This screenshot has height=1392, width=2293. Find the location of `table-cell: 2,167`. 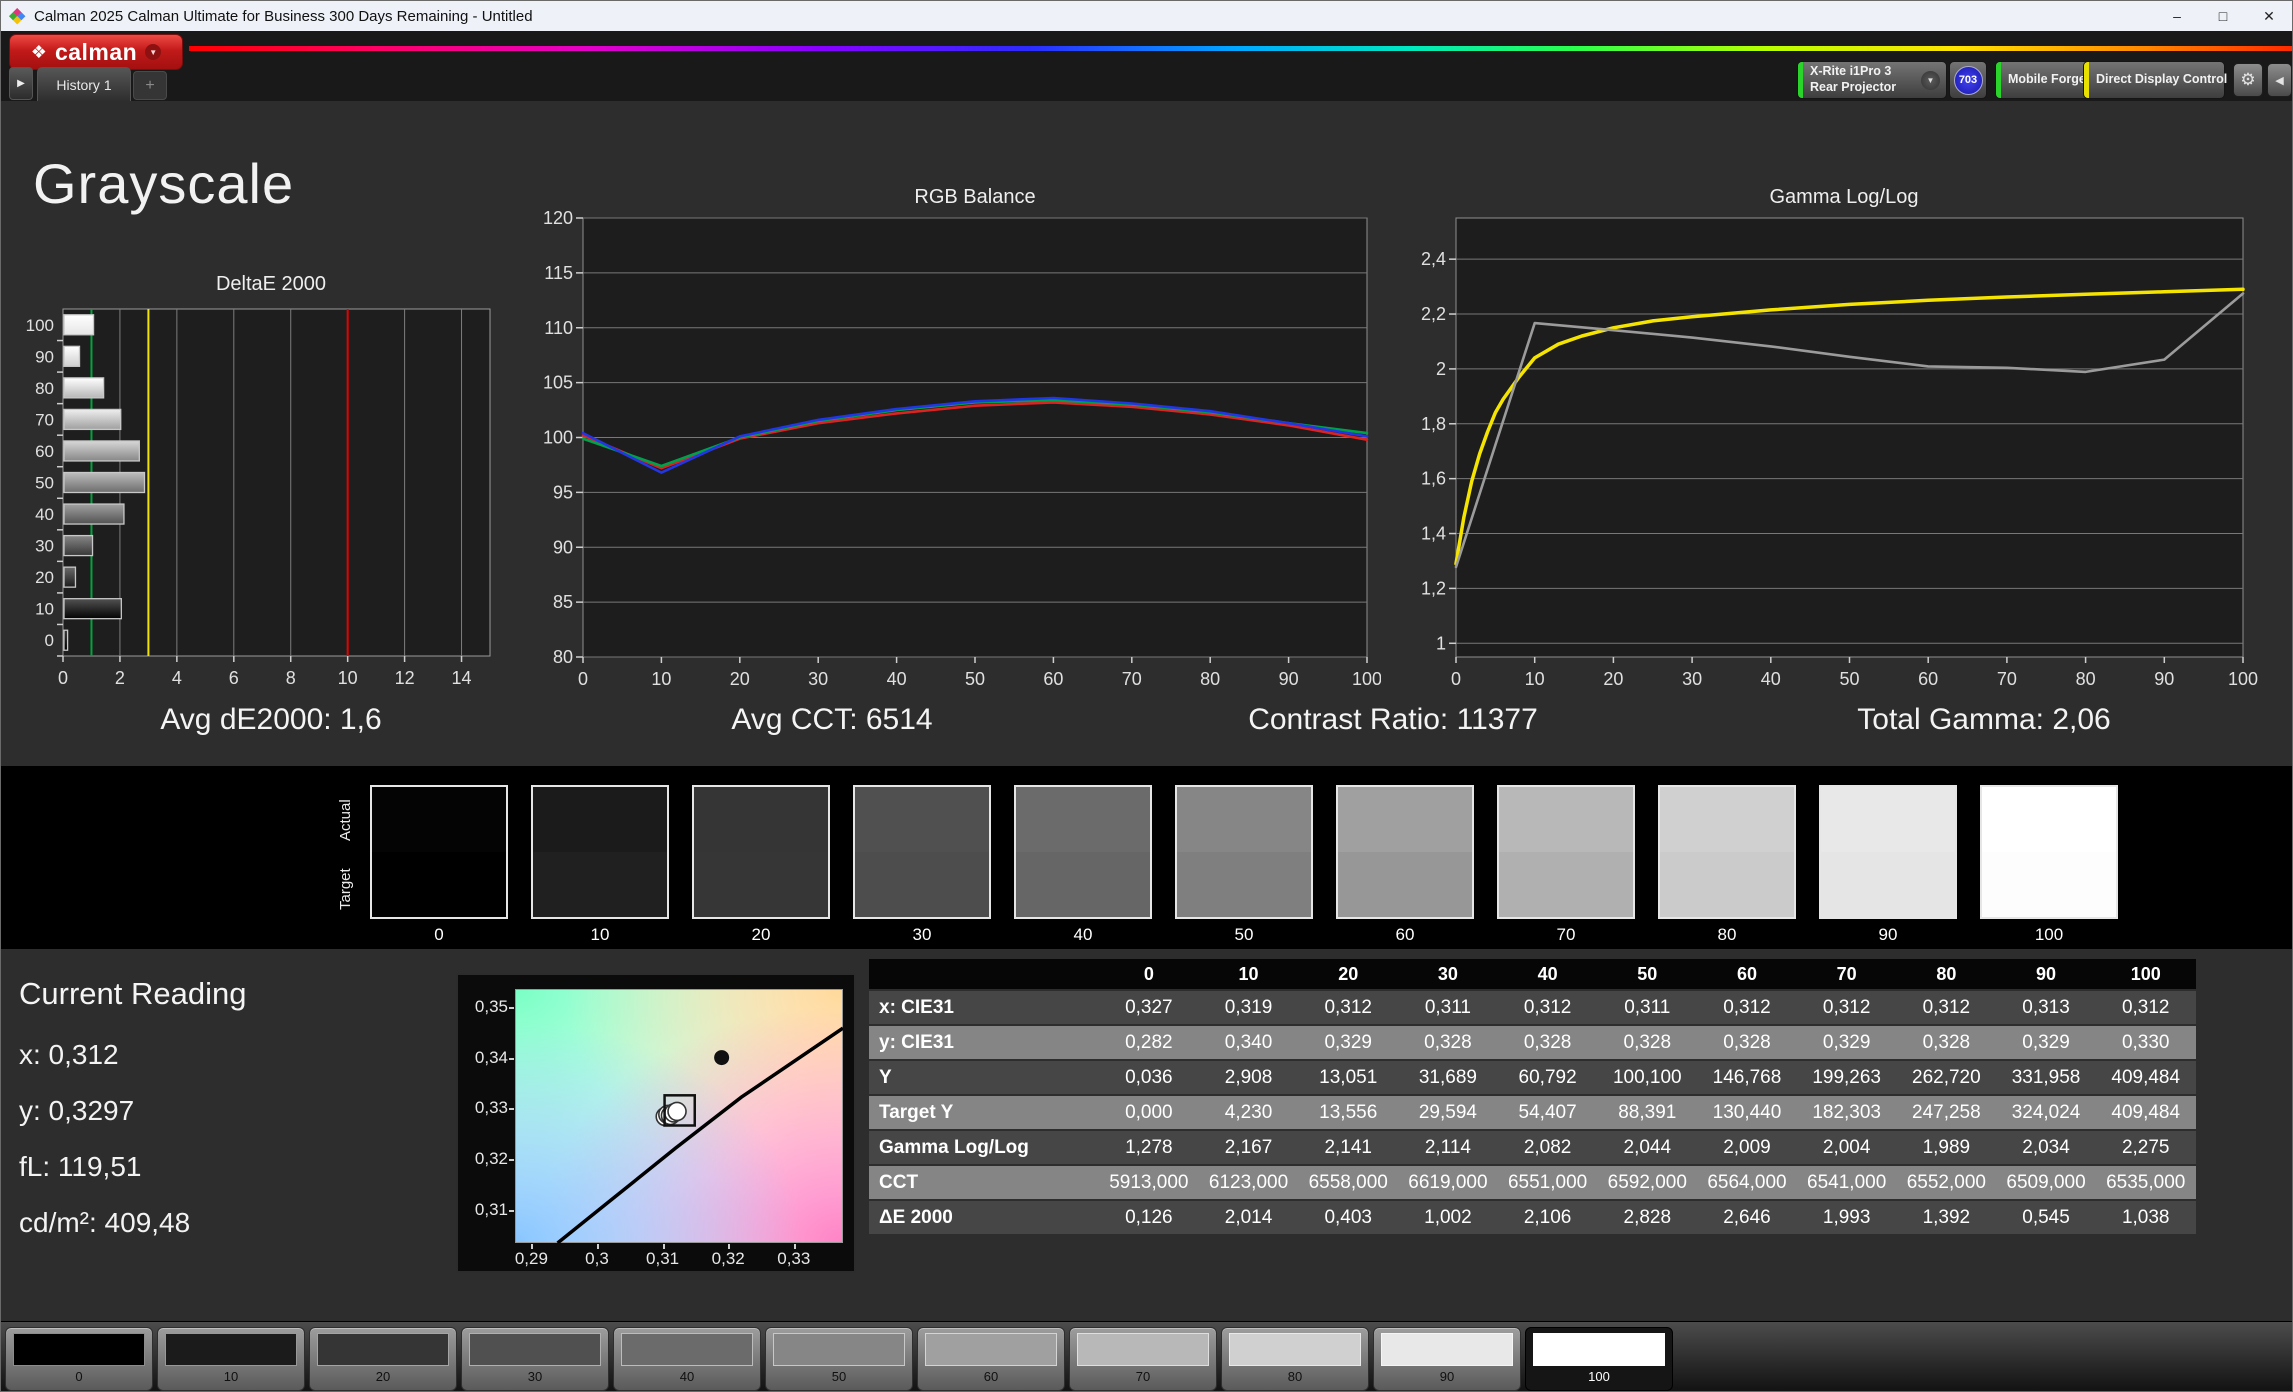

table-cell: 2,167 is located at coordinates (1248, 1147).